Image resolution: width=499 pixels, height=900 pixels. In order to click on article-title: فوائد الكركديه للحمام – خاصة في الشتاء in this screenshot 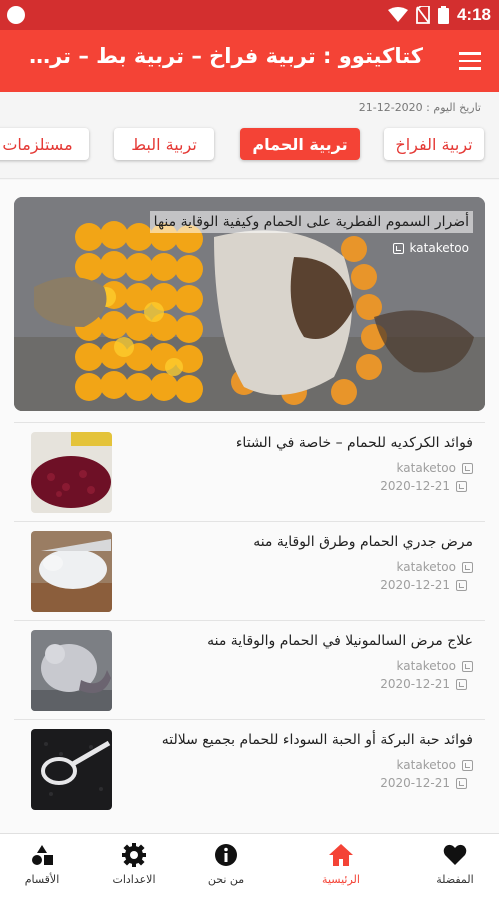, I will do `click(354, 443)`.